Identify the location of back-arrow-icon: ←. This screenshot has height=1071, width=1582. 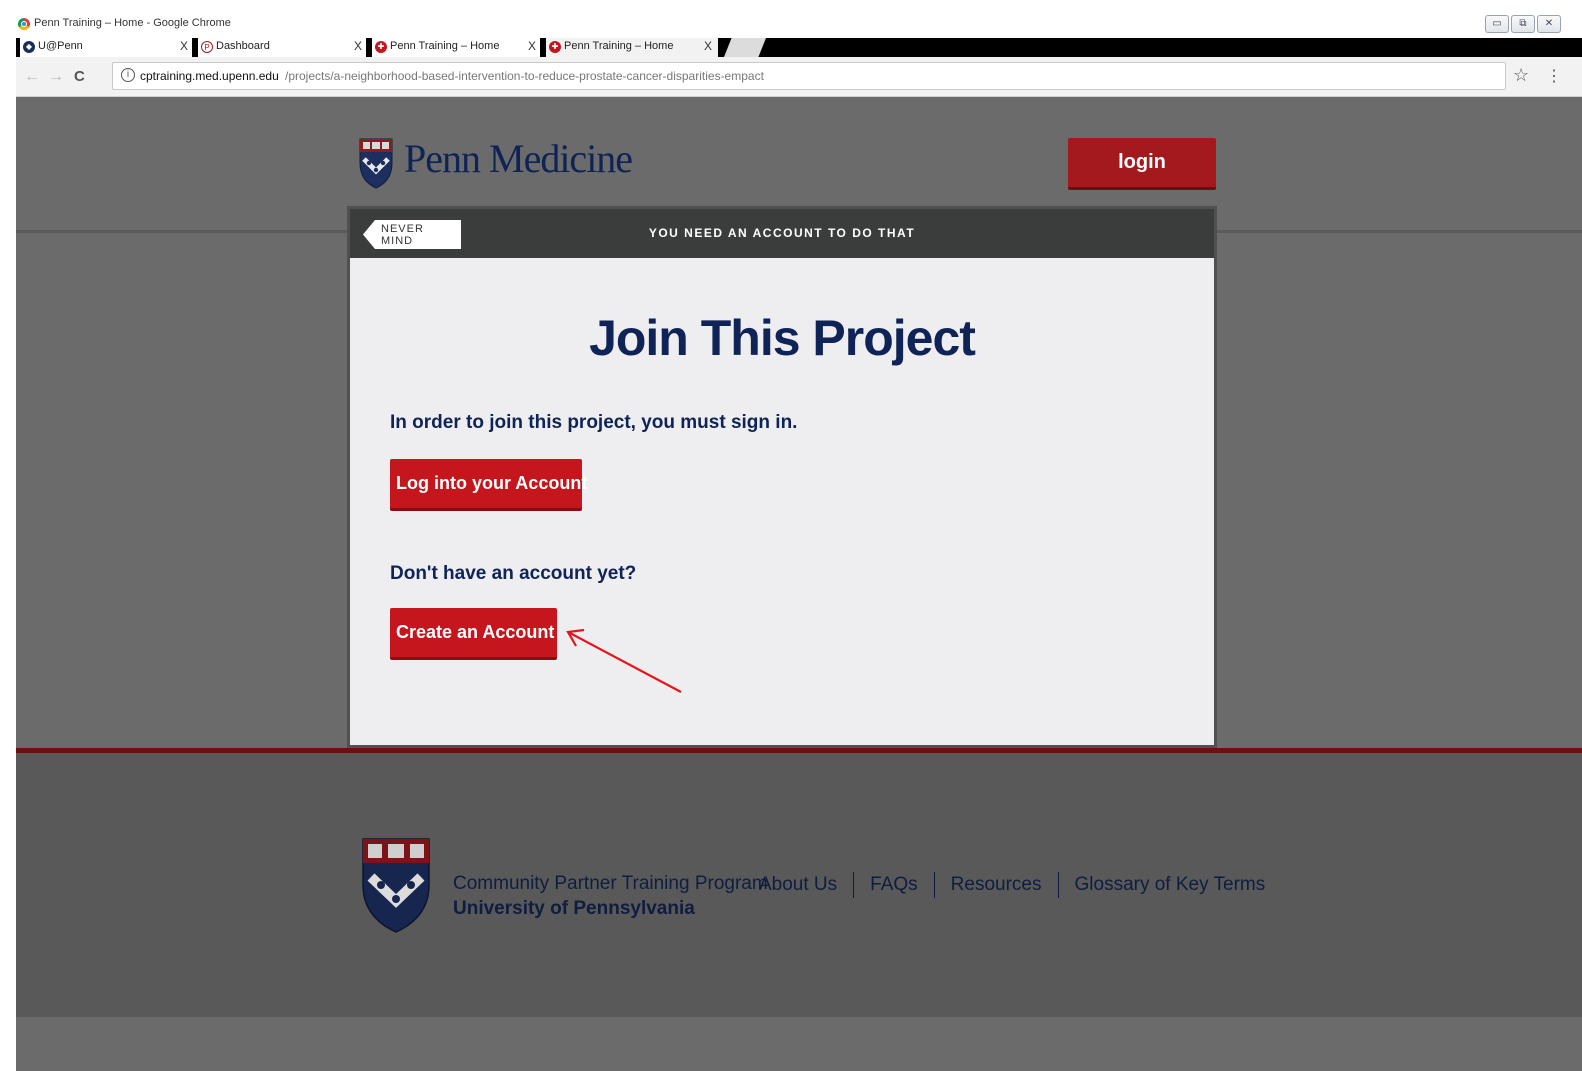
(32, 77).